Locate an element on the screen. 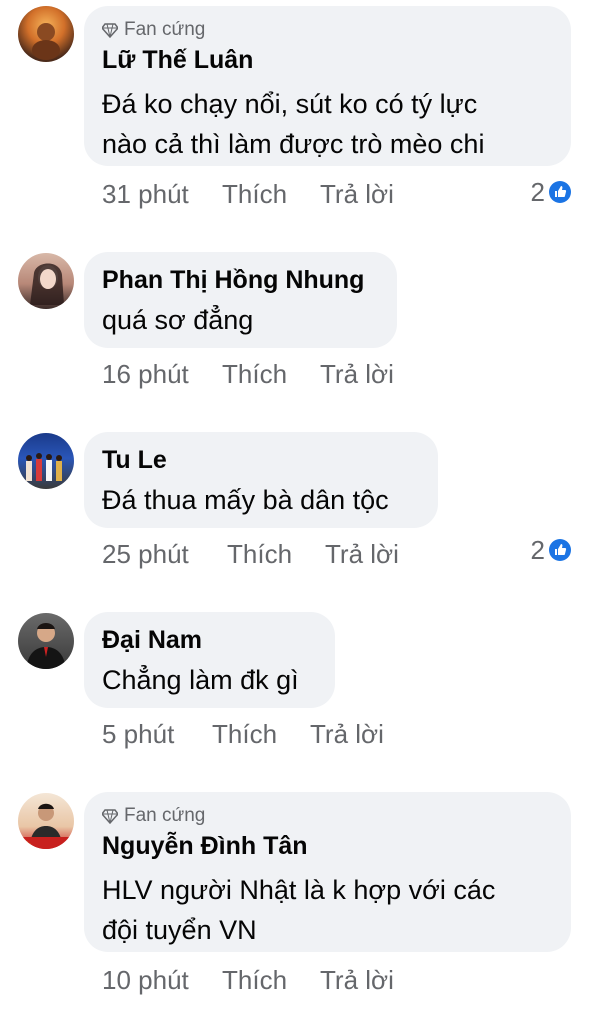 The image size is (589, 1024). comment-text-line: quá sơ đẳng is located at coordinates (178, 320).